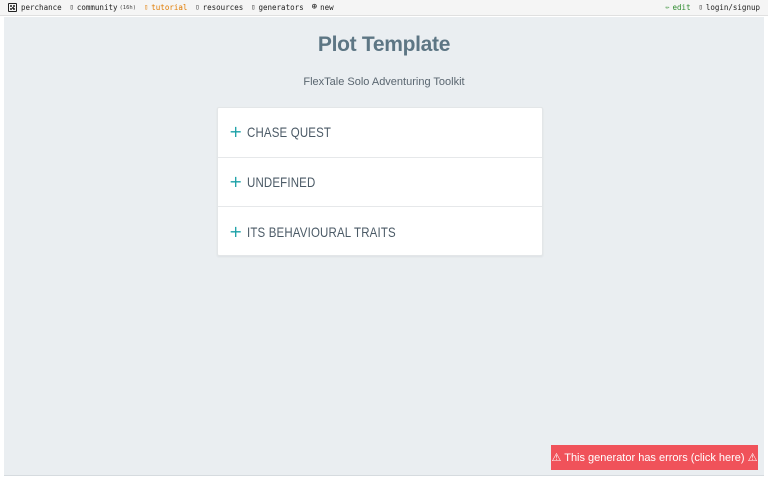 The image size is (768, 480). I want to click on nav-edit-label: edit, so click(681, 7).